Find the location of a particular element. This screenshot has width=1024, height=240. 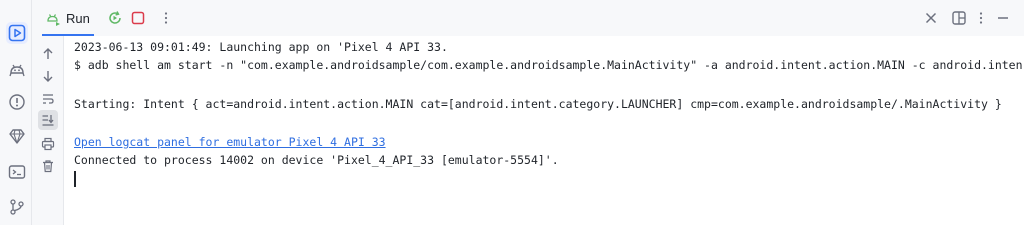

run-icon is located at coordinates (17, 33).